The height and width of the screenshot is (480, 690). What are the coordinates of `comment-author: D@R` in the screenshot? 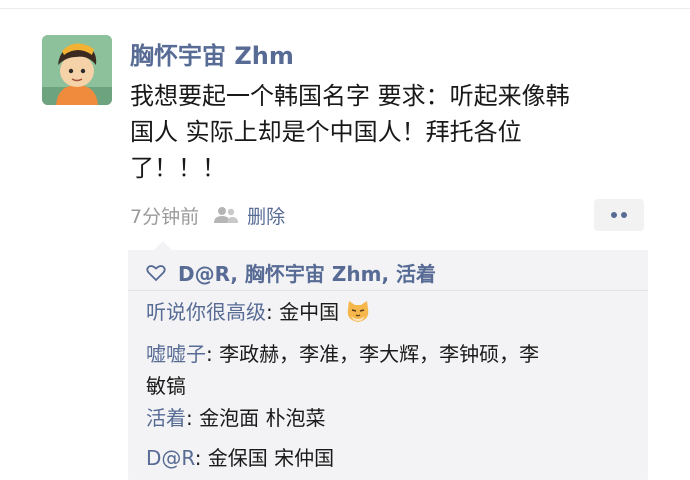 It's located at (170, 458).